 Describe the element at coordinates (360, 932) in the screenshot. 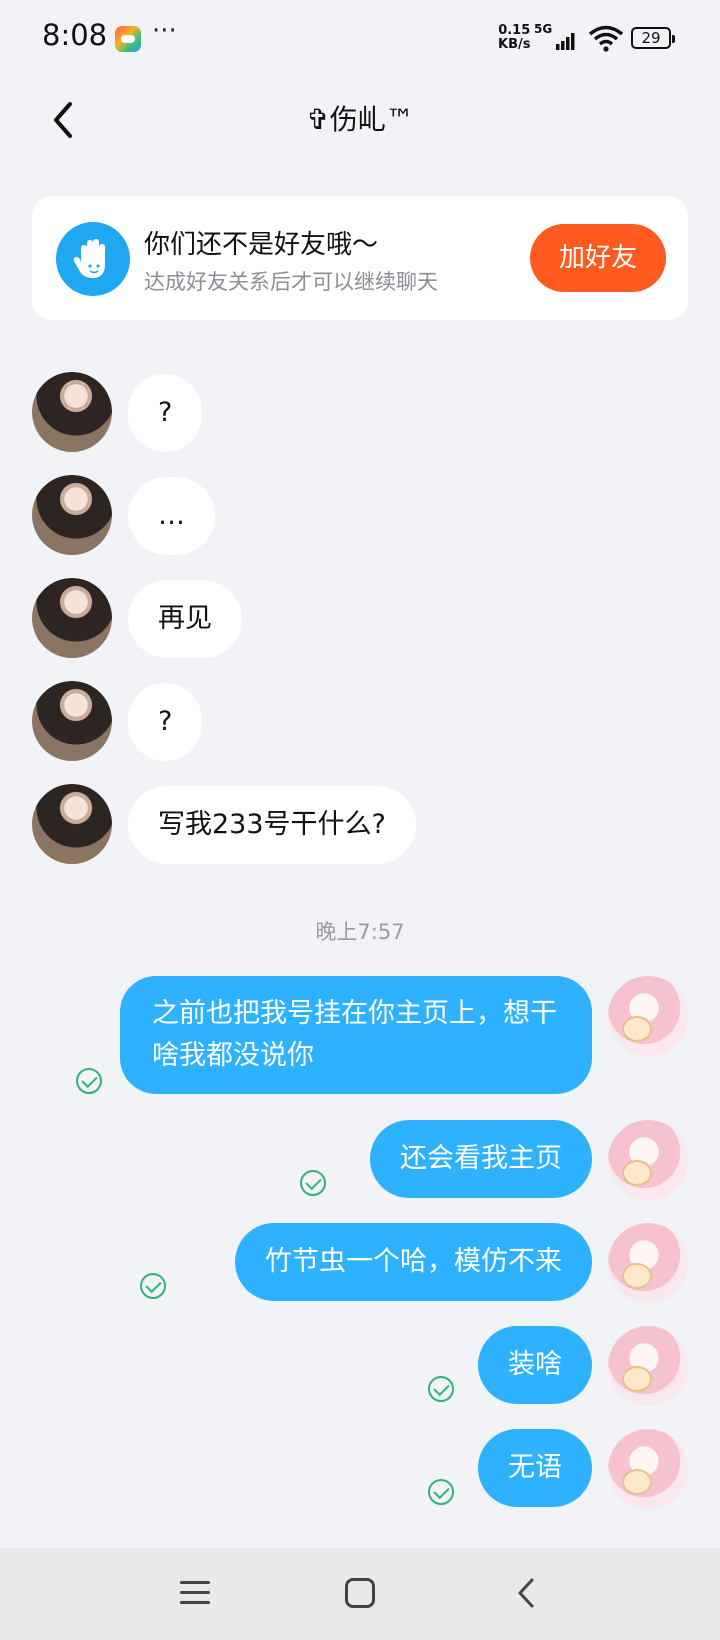

I see `chat-timestamp: 晚上7:57` at that location.